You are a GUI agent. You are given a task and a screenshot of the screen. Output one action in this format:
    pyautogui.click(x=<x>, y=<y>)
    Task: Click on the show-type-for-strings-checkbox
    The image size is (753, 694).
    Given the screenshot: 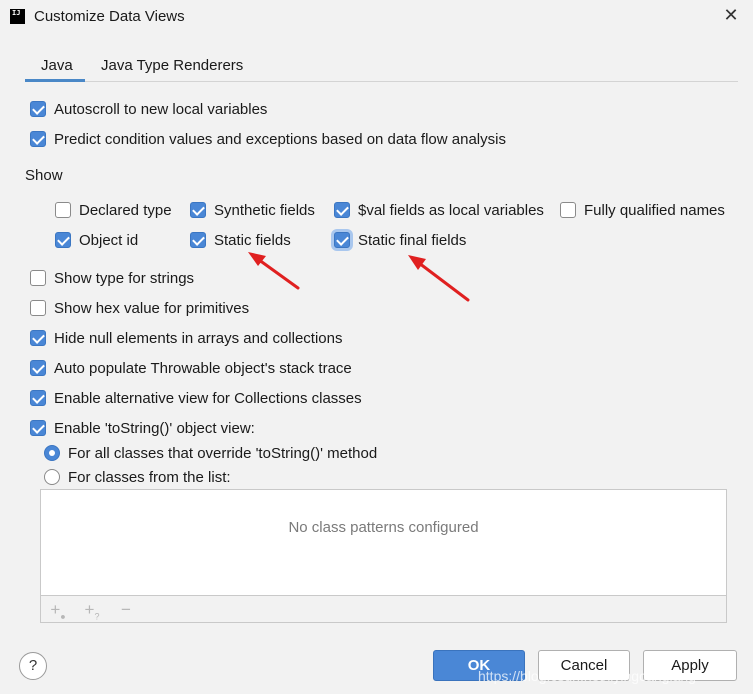 What is the action you would take?
    pyautogui.click(x=38, y=278)
    